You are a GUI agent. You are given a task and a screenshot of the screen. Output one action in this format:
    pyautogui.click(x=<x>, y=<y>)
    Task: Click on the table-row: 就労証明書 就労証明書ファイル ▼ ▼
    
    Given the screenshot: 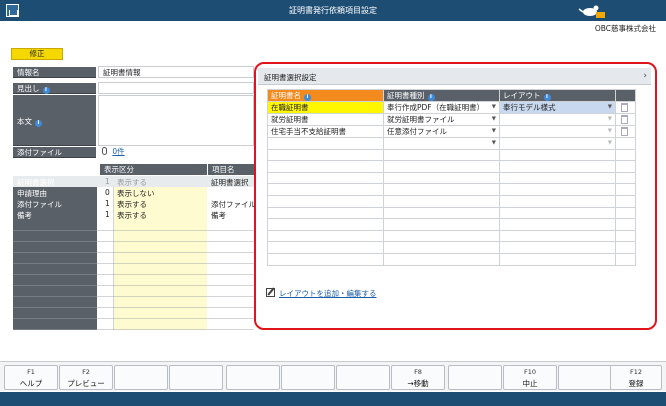 What is the action you would take?
    pyautogui.click(x=451, y=119)
    